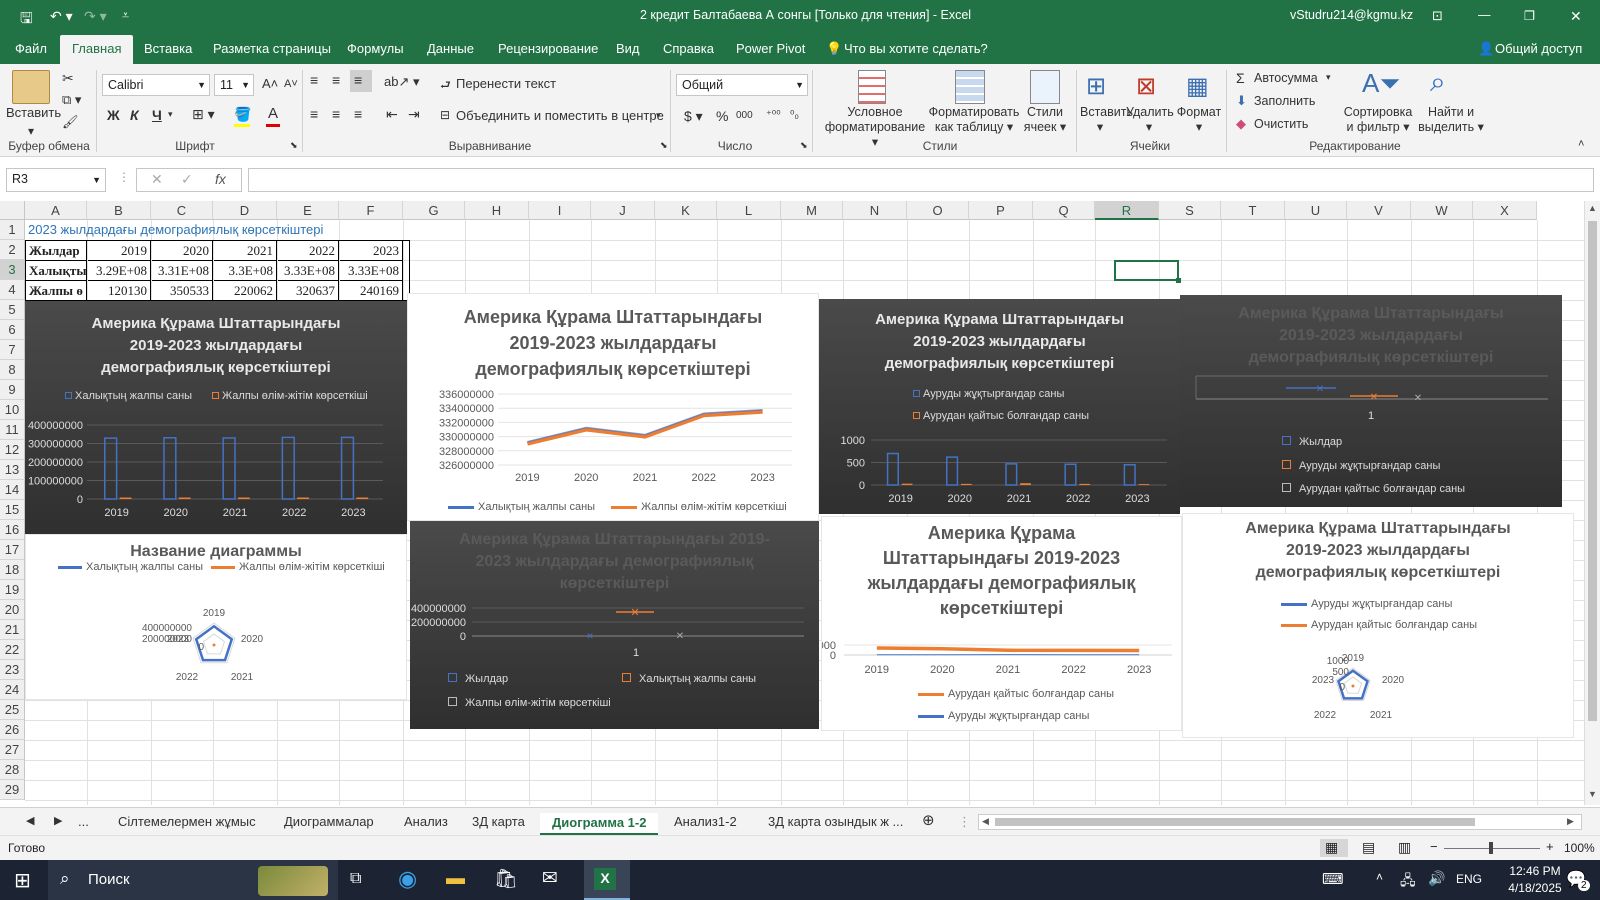 The image size is (1600, 900). What do you see at coordinates (71, 100) in the screenshot?
I see `copy-icon: ⧉ ▾` at bounding box center [71, 100].